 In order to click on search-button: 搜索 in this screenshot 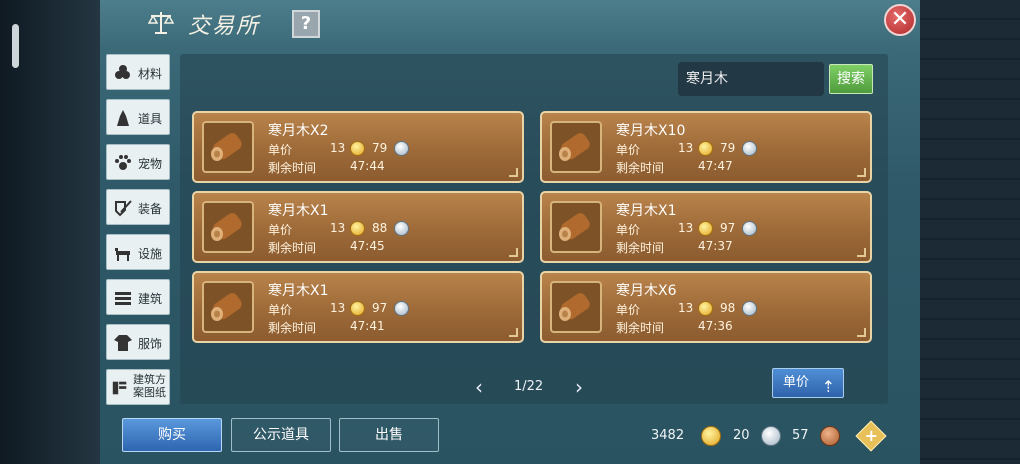, I will do `click(851, 79)`.